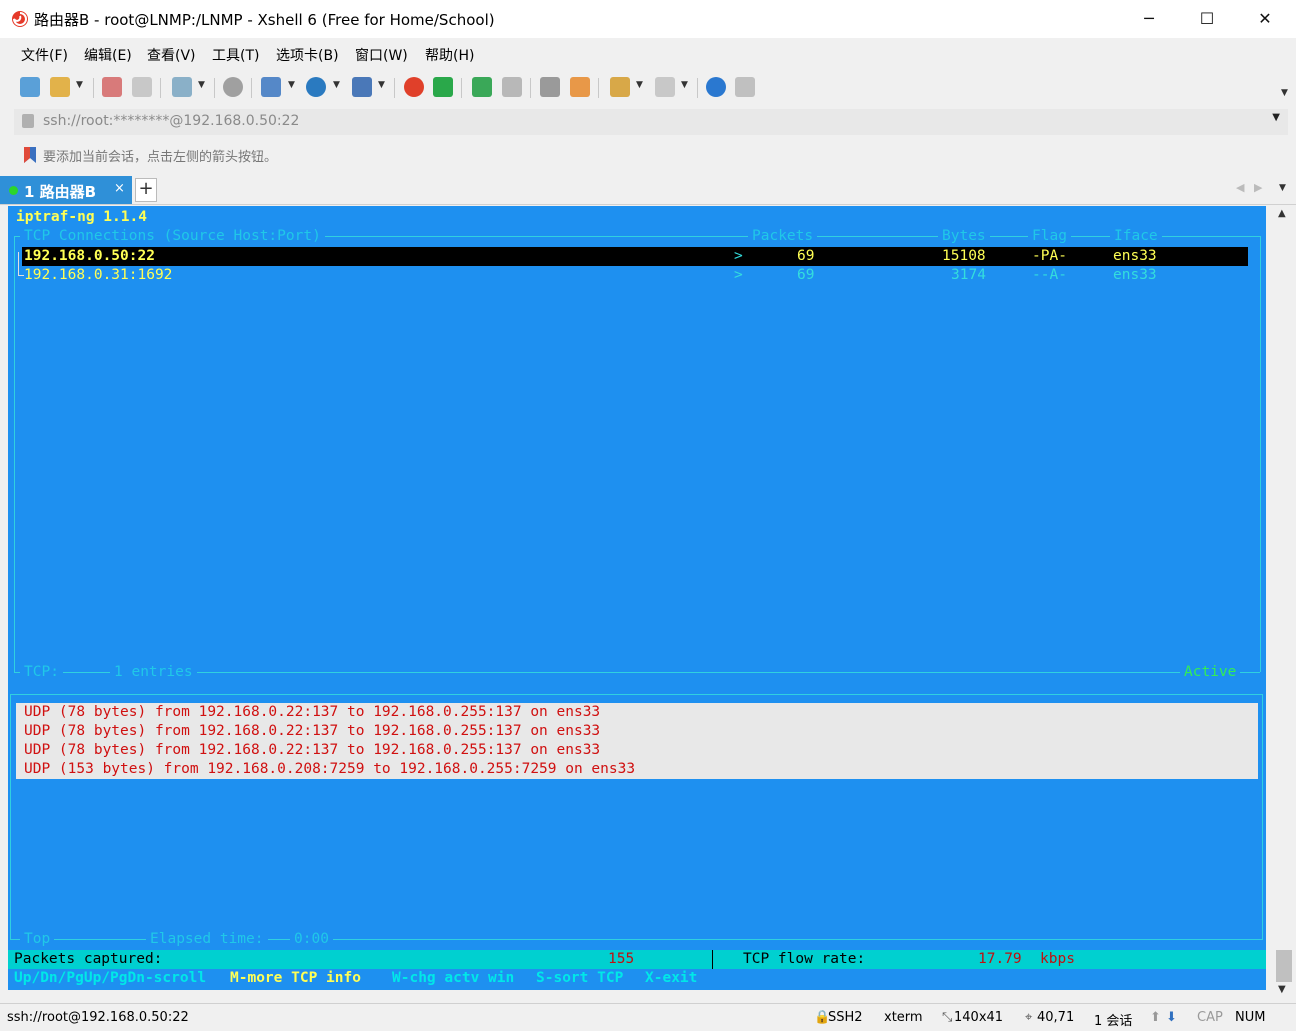 The image size is (1296, 1031). I want to click on table-row-flag: -PA-, so click(1049, 256).